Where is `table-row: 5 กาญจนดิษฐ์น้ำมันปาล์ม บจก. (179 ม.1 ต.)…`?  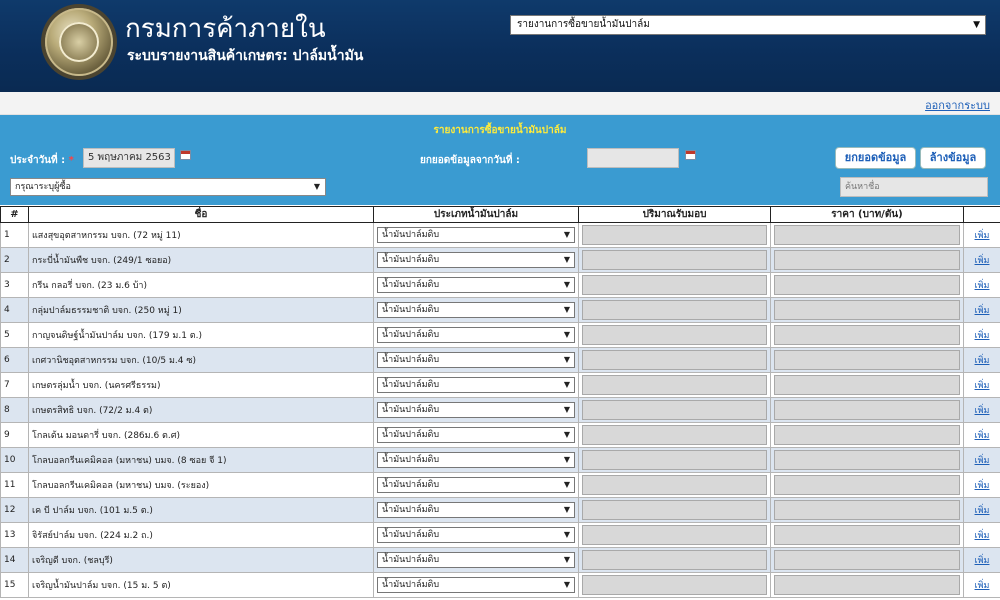 table-row: 5 กาญจนดิษฐ์น้ำมันปาล์ม บจก. (179 ม.1 ต.)… is located at coordinates (500, 335).